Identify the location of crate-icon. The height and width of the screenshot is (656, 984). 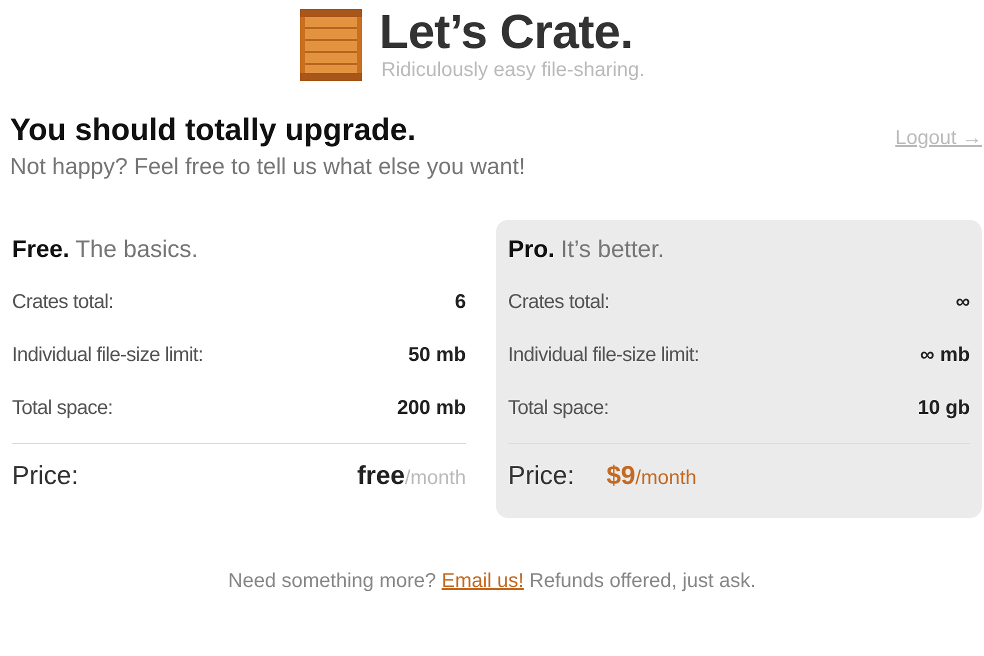
(331, 45).